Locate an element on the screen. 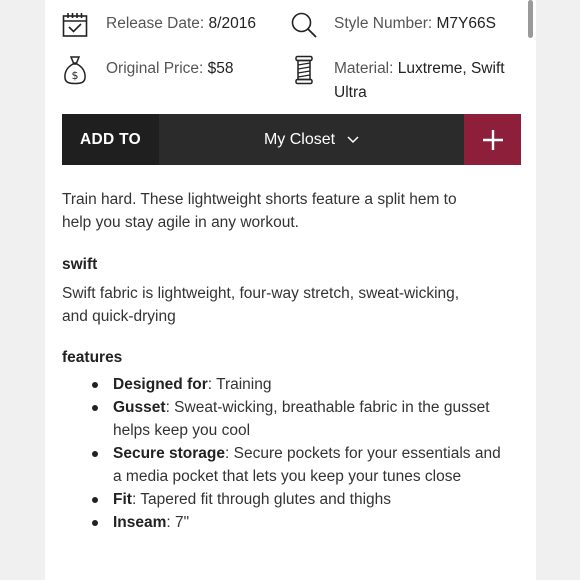  money-bag-icon: $ is located at coordinates (75, 70).